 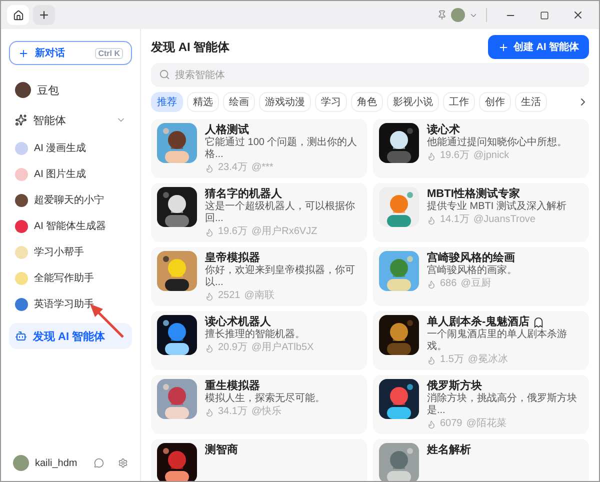 I want to click on category-tab: 推荐, so click(x=167, y=102).